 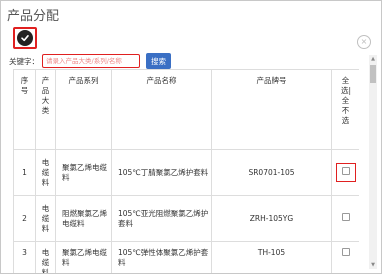 What do you see at coordinates (373, 59) in the screenshot?
I see `scroll-up-icon: ▲` at bounding box center [373, 59].